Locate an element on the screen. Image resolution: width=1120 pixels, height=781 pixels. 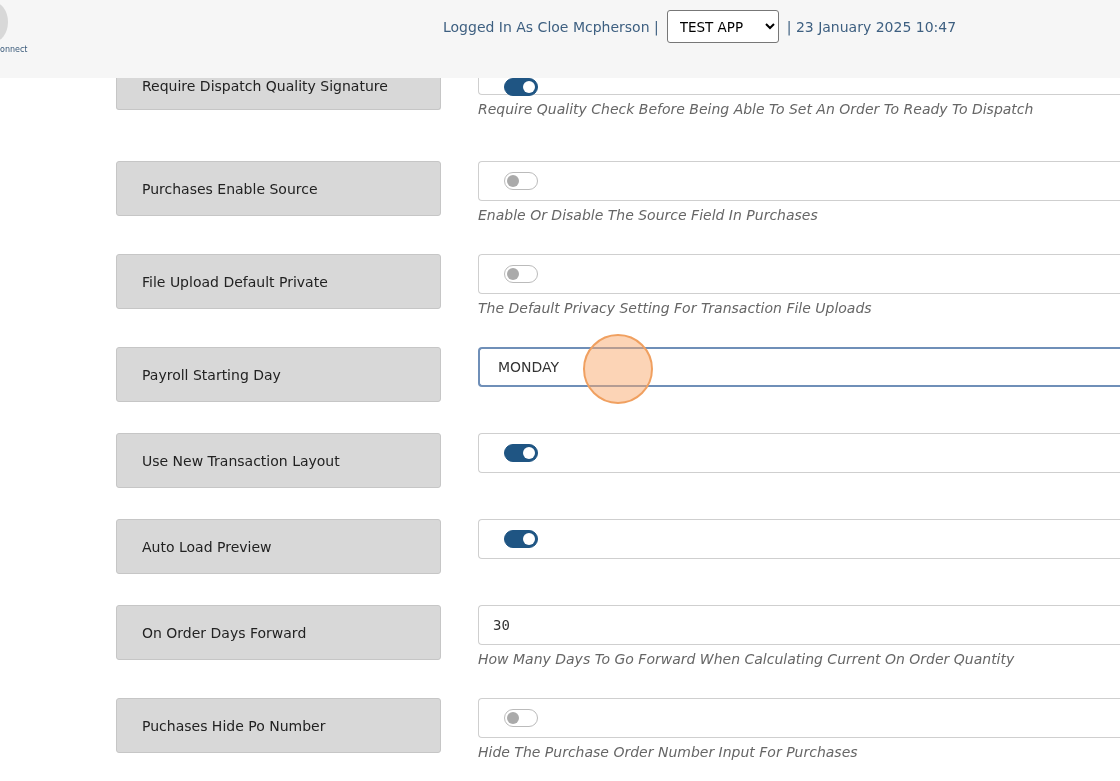
setting-description: Hide The Purchase Order Number Input For Purchases is located at coordinates (668, 752).